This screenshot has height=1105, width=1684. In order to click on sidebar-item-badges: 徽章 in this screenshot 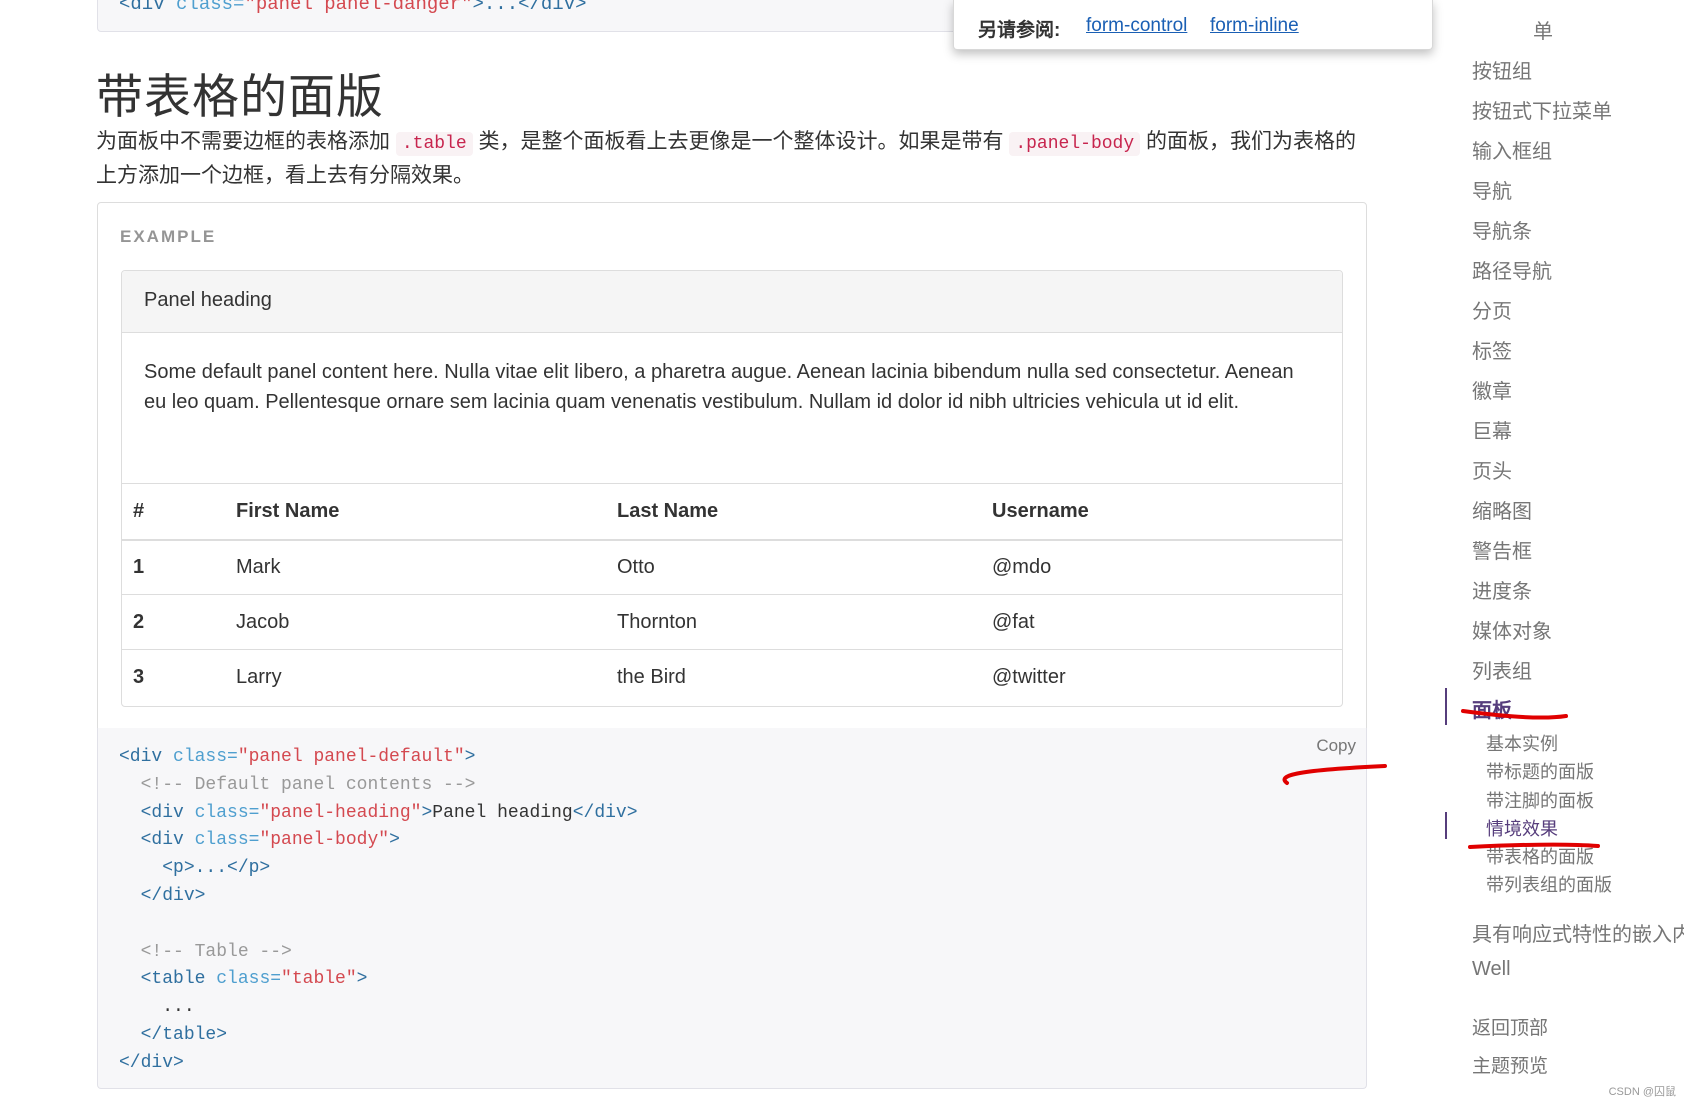, I will do `click(1492, 389)`.